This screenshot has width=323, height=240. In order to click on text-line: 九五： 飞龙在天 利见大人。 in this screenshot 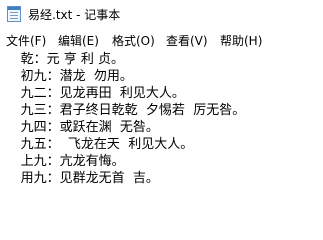, I will do `click(97, 144)`.